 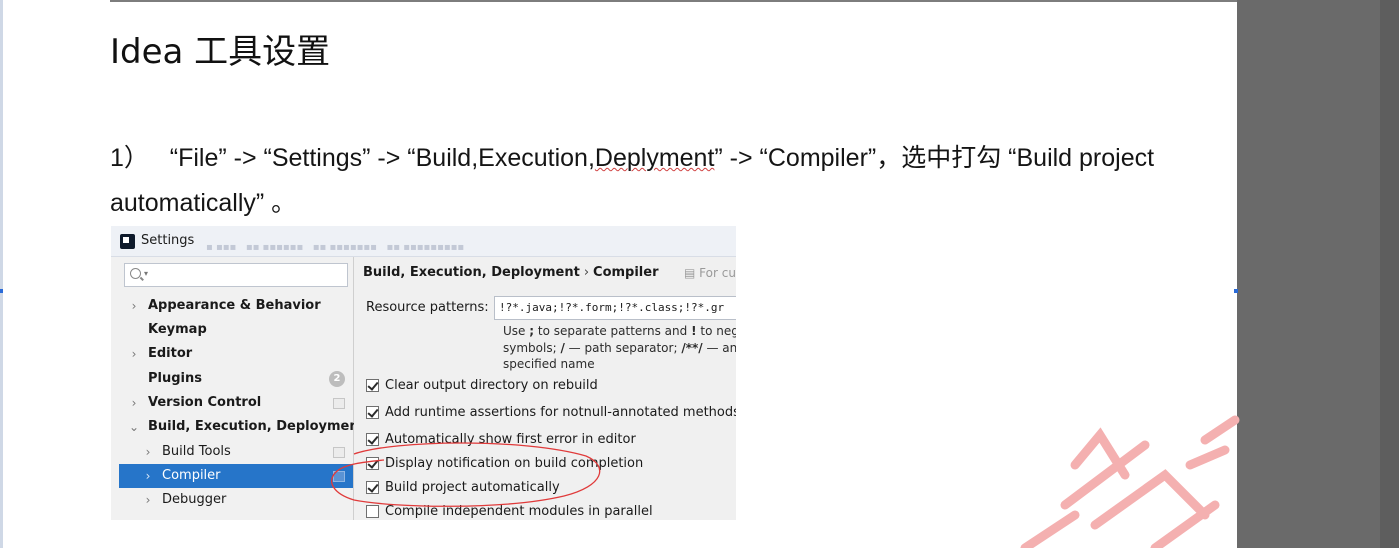 What do you see at coordinates (236, 275) in the screenshot?
I see `search-input: ▾` at bounding box center [236, 275].